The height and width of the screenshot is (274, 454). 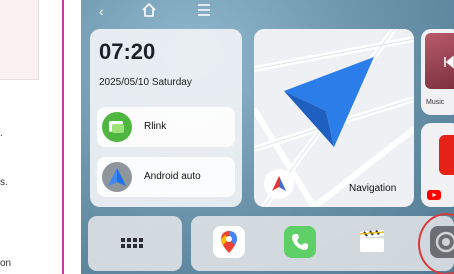 What do you see at coordinates (229, 242) in the screenshot?
I see `maps-icon` at bounding box center [229, 242].